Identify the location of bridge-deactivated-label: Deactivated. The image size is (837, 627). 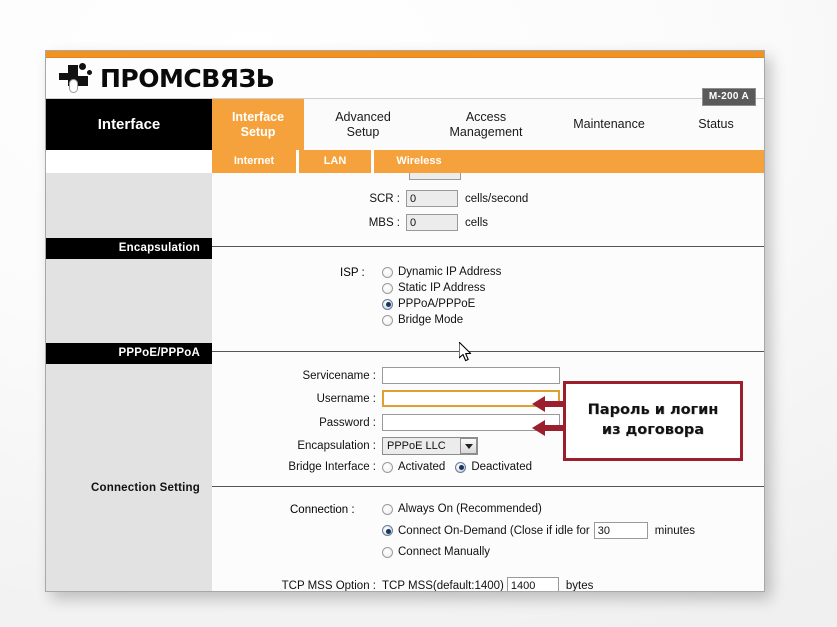
(502, 467).